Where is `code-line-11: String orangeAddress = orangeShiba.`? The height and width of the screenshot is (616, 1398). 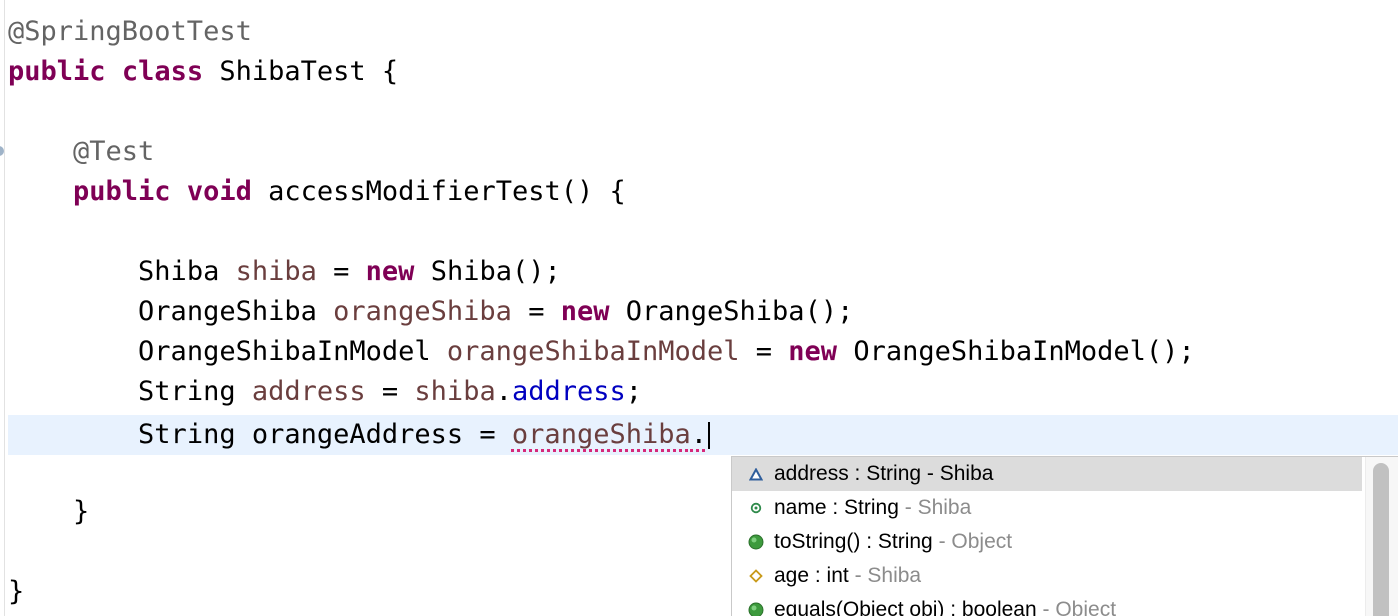 code-line-11: String orangeAddress = orangeShiba. is located at coordinates (359, 435).